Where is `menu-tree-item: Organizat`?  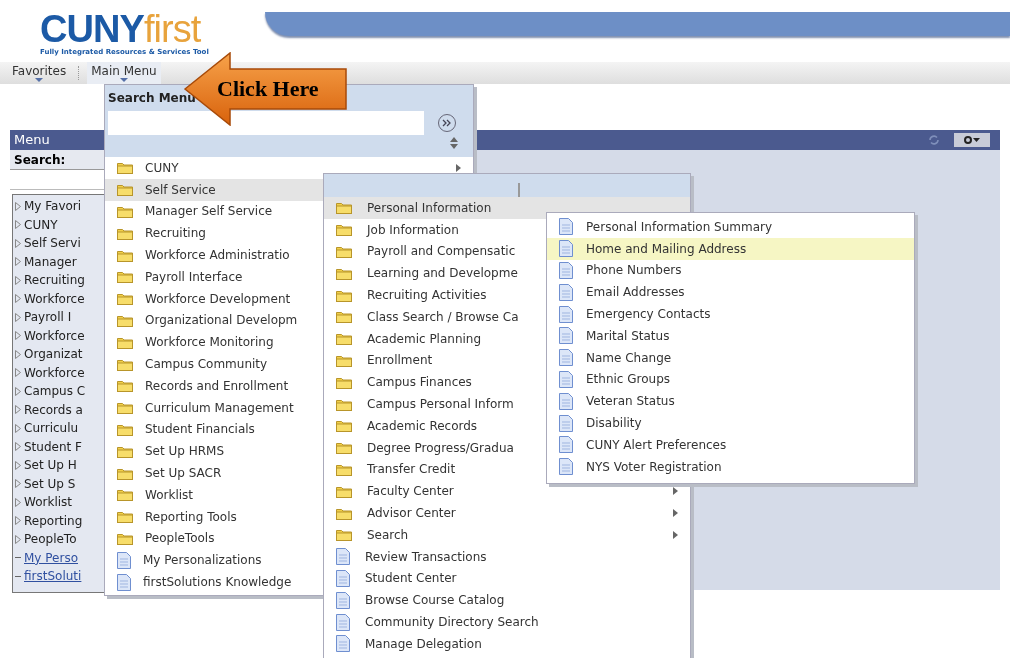
menu-tree-item: Organizat is located at coordinates (53, 354).